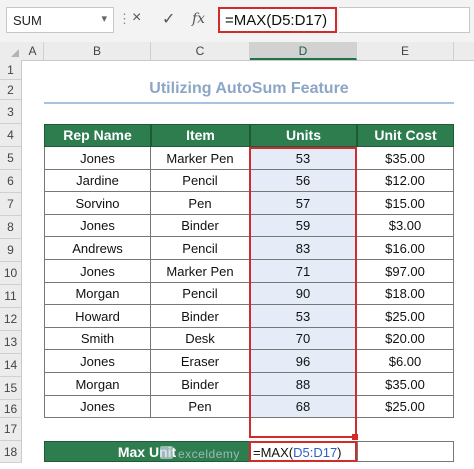  I want to click on formula-buttons: × ✓ fx, so click(172, 20).